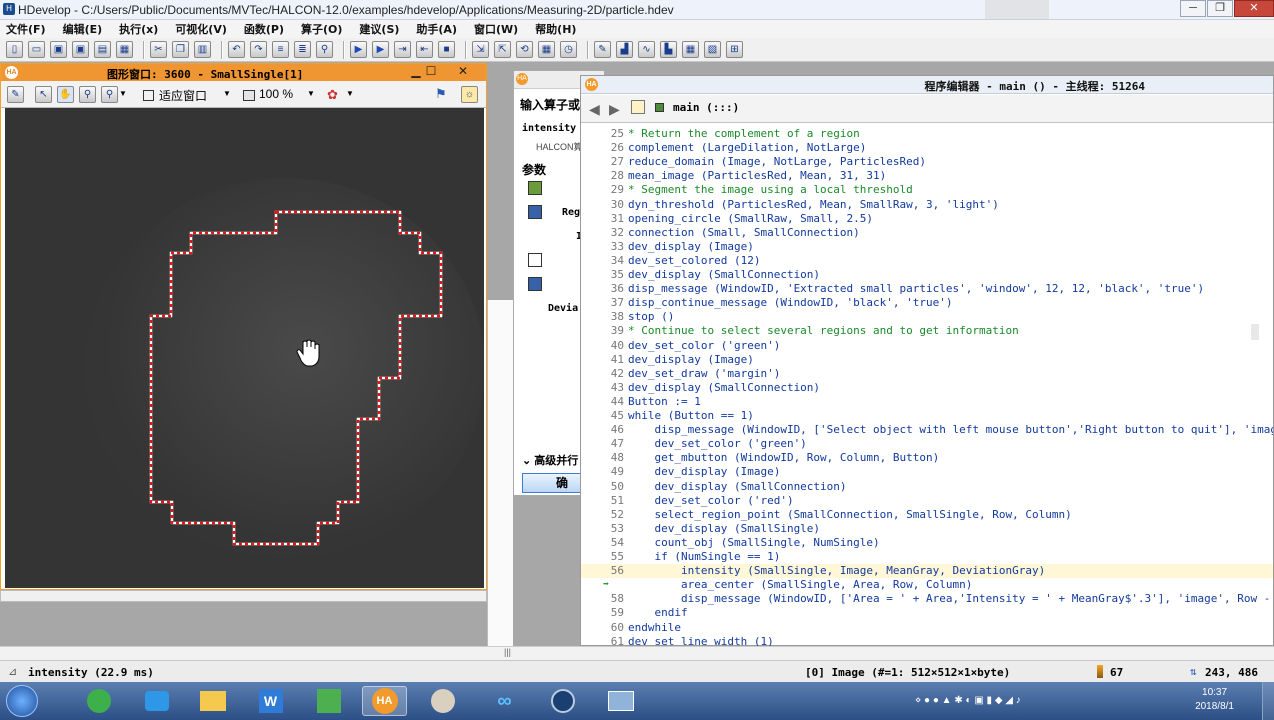 The width and height of the screenshot is (1274, 720). I want to click on task-green-app-icon, so click(328, 701).